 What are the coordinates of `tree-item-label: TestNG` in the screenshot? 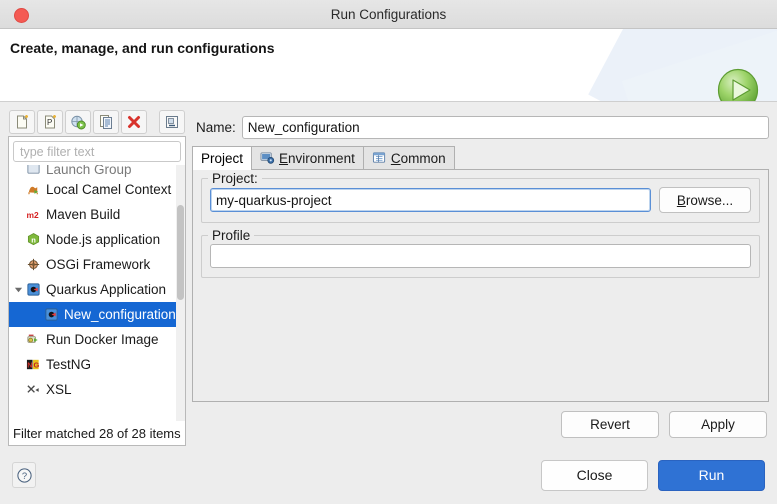 It's located at (69, 364).